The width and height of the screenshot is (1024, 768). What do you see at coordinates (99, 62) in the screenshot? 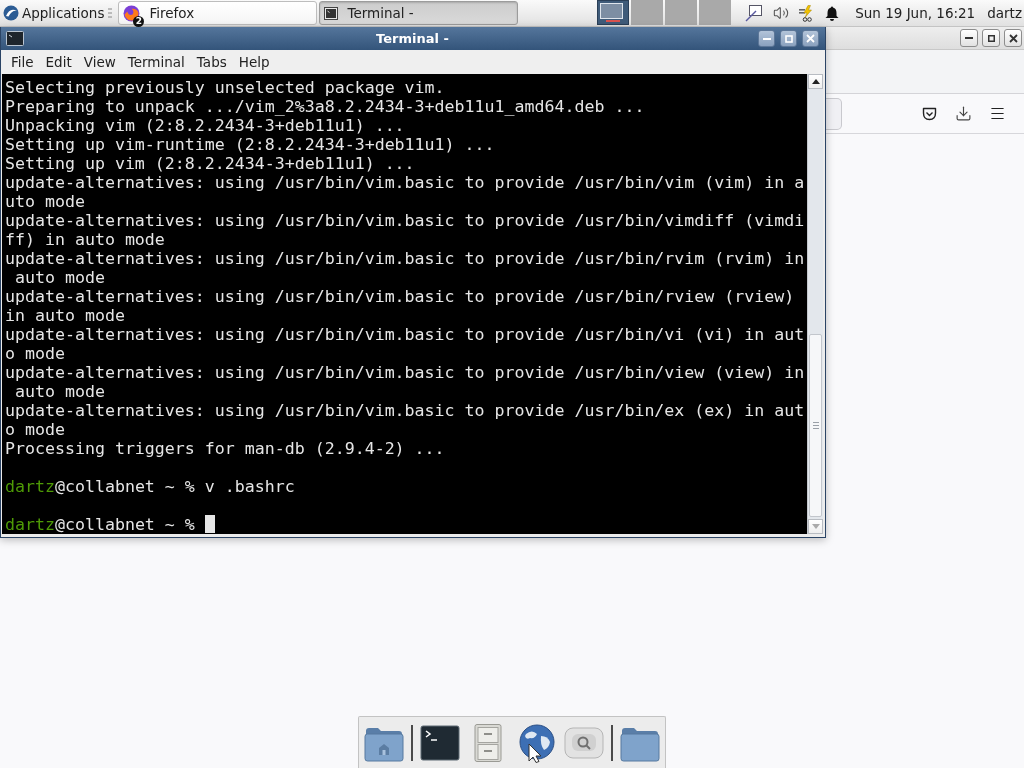
I see `menu-item: View` at bounding box center [99, 62].